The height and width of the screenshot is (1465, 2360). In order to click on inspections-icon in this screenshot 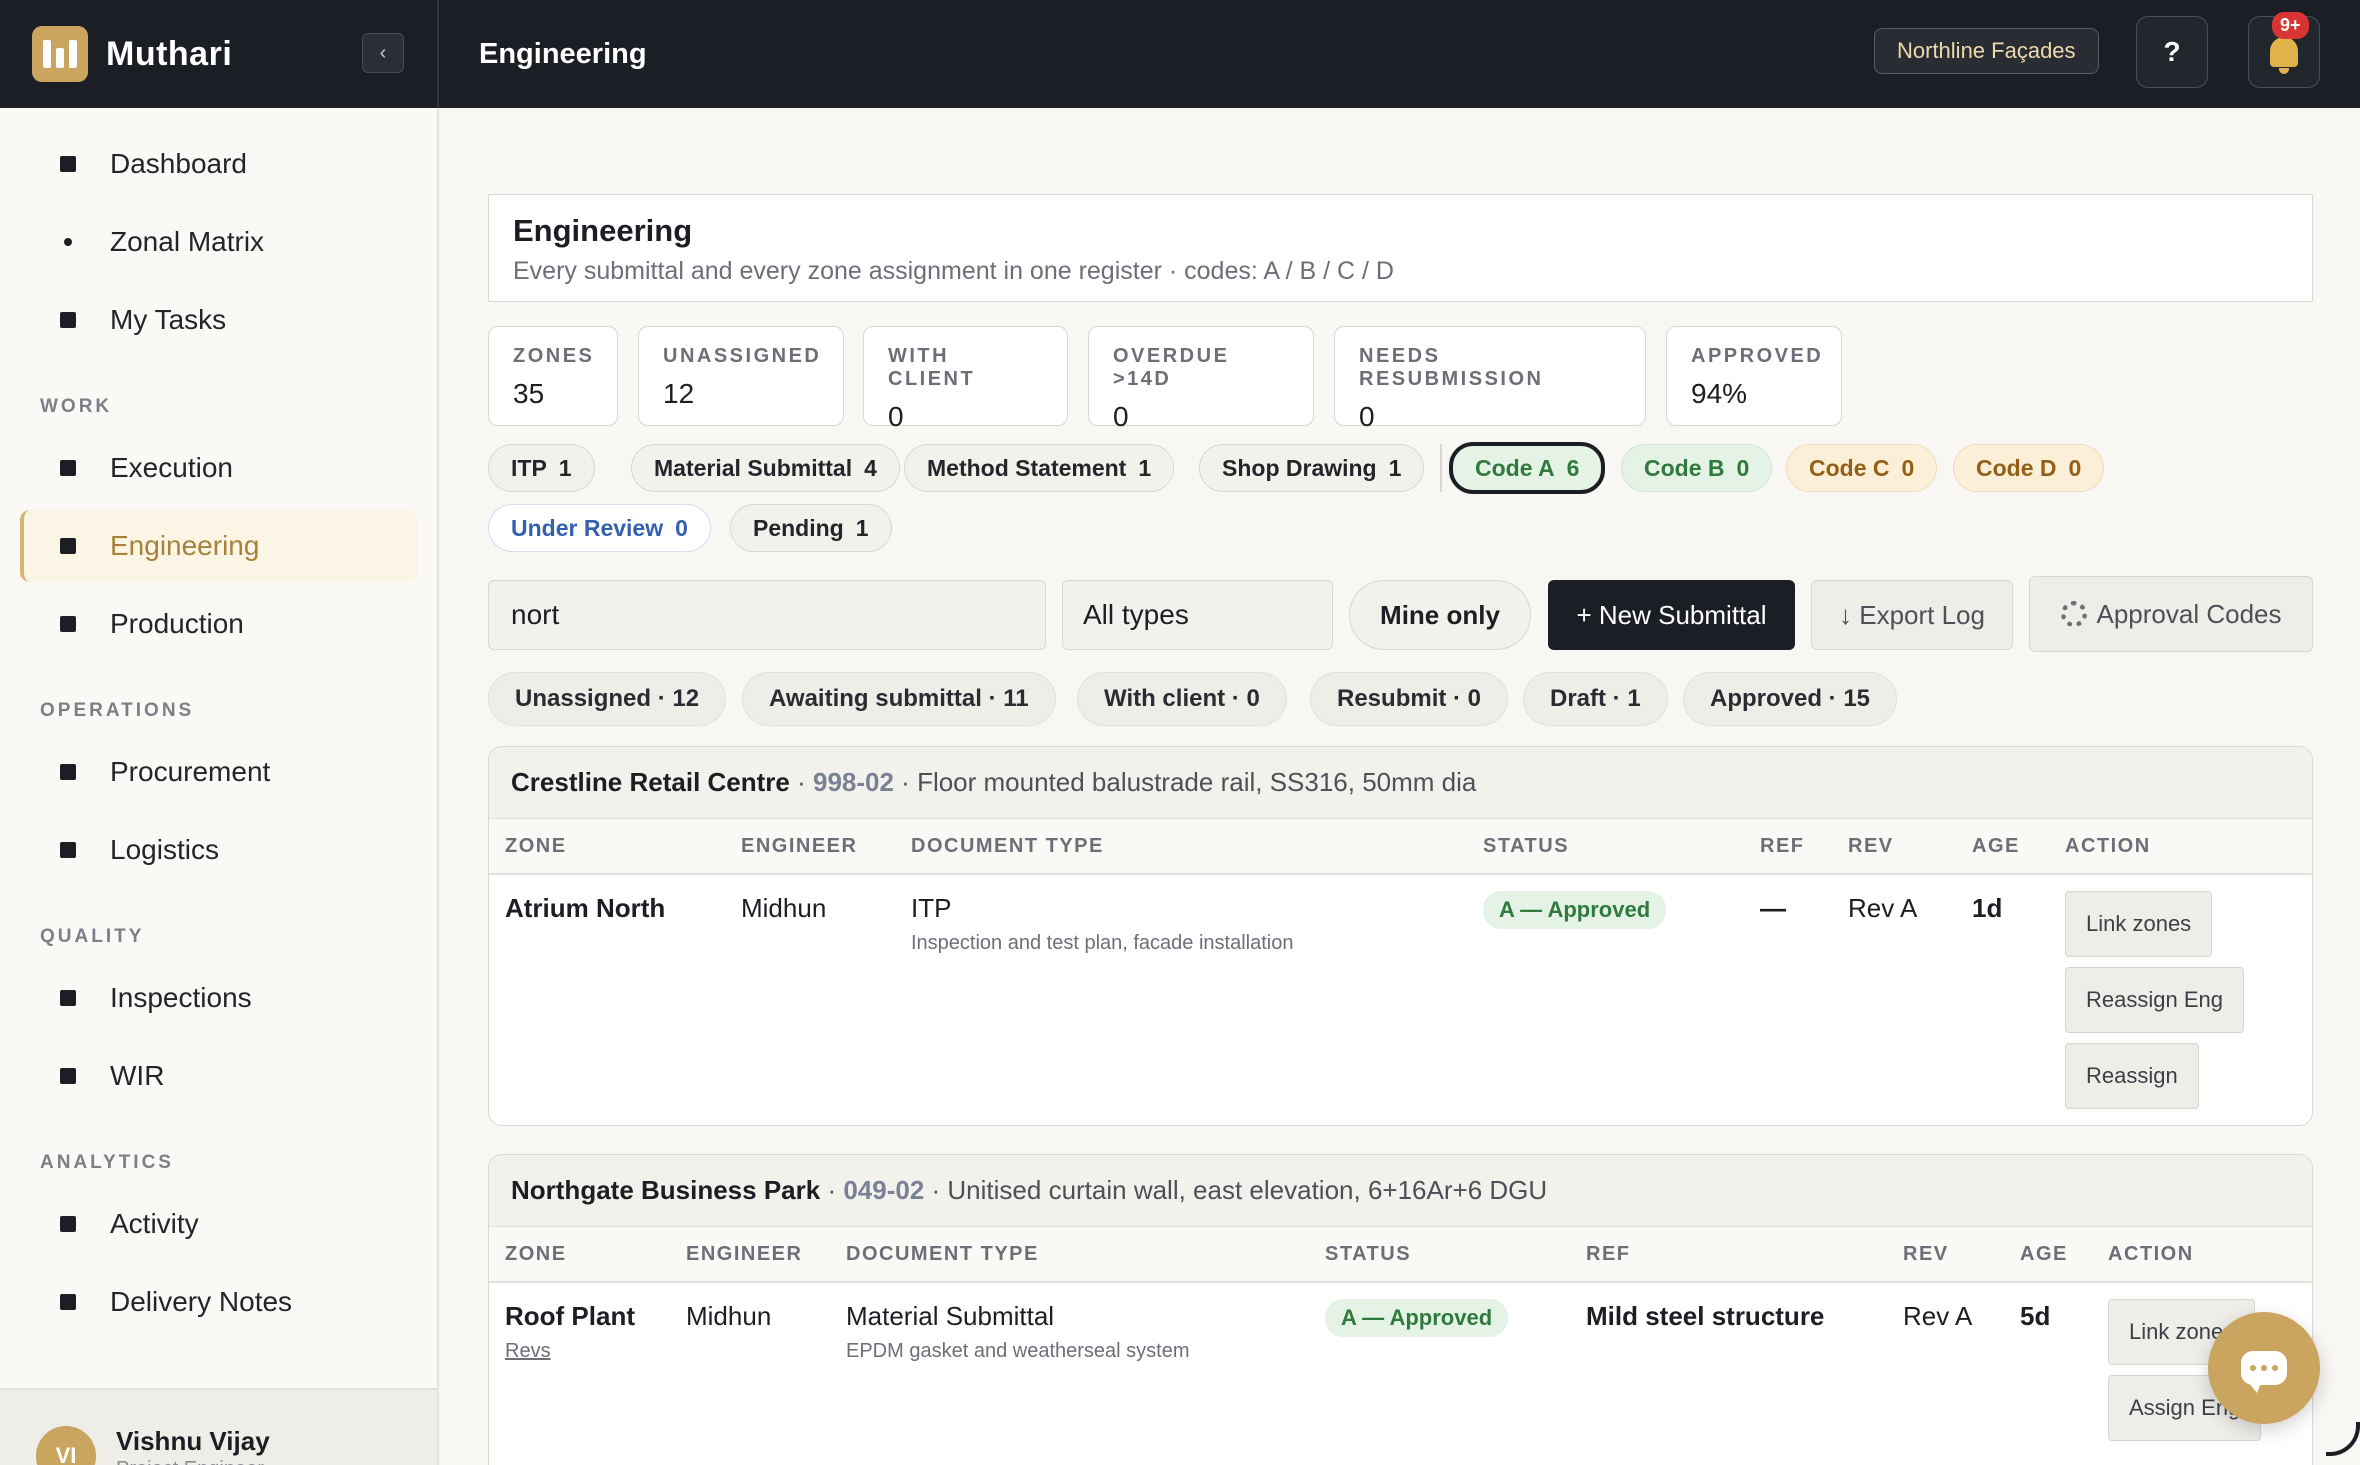, I will do `click(68, 998)`.